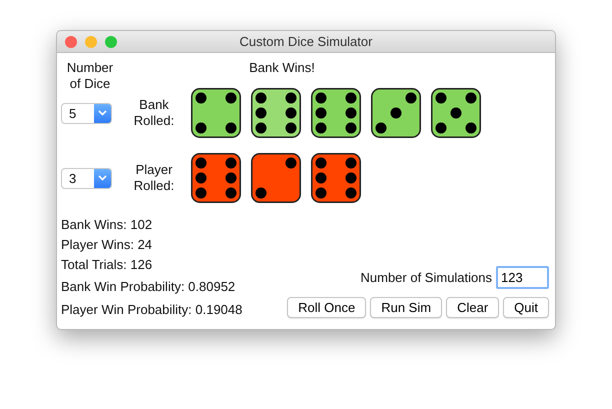 The image size is (612, 409). Describe the element at coordinates (86, 178) in the screenshot. I see `dice-count-dropdown: 3` at that location.